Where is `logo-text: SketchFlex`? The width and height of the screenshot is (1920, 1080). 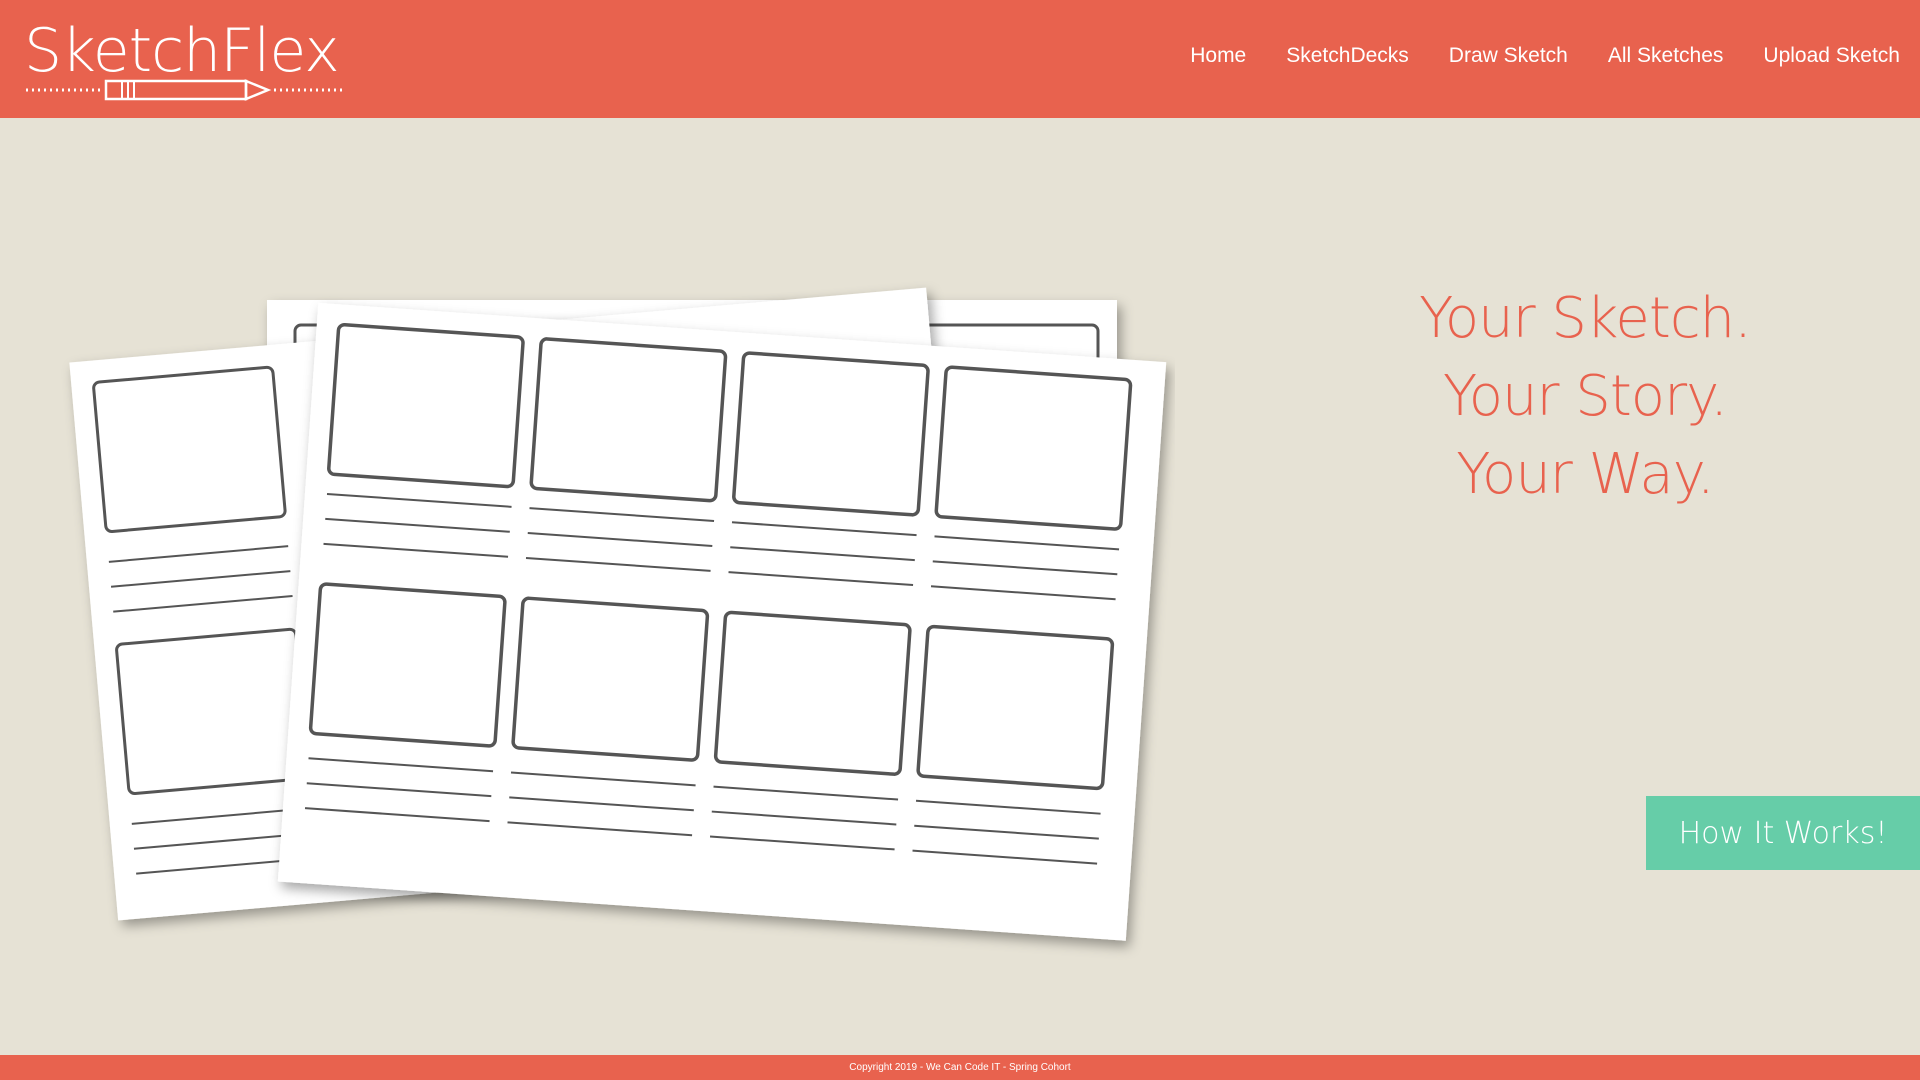
logo-text: SketchFlex is located at coordinates (182, 51).